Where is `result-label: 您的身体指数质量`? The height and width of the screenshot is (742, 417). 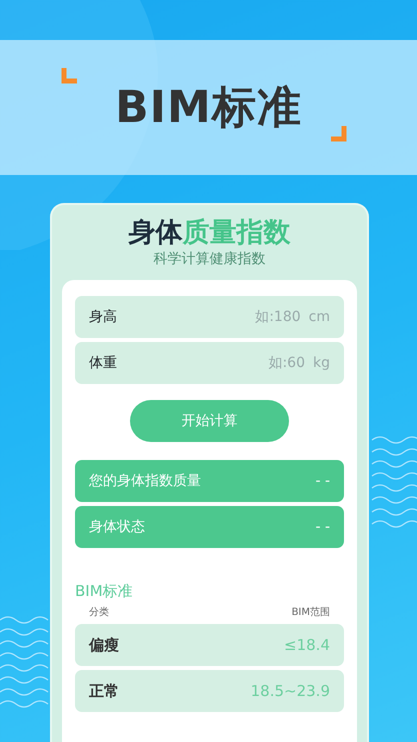
result-label: 您的身体指数质量 is located at coordinates (145, 481).